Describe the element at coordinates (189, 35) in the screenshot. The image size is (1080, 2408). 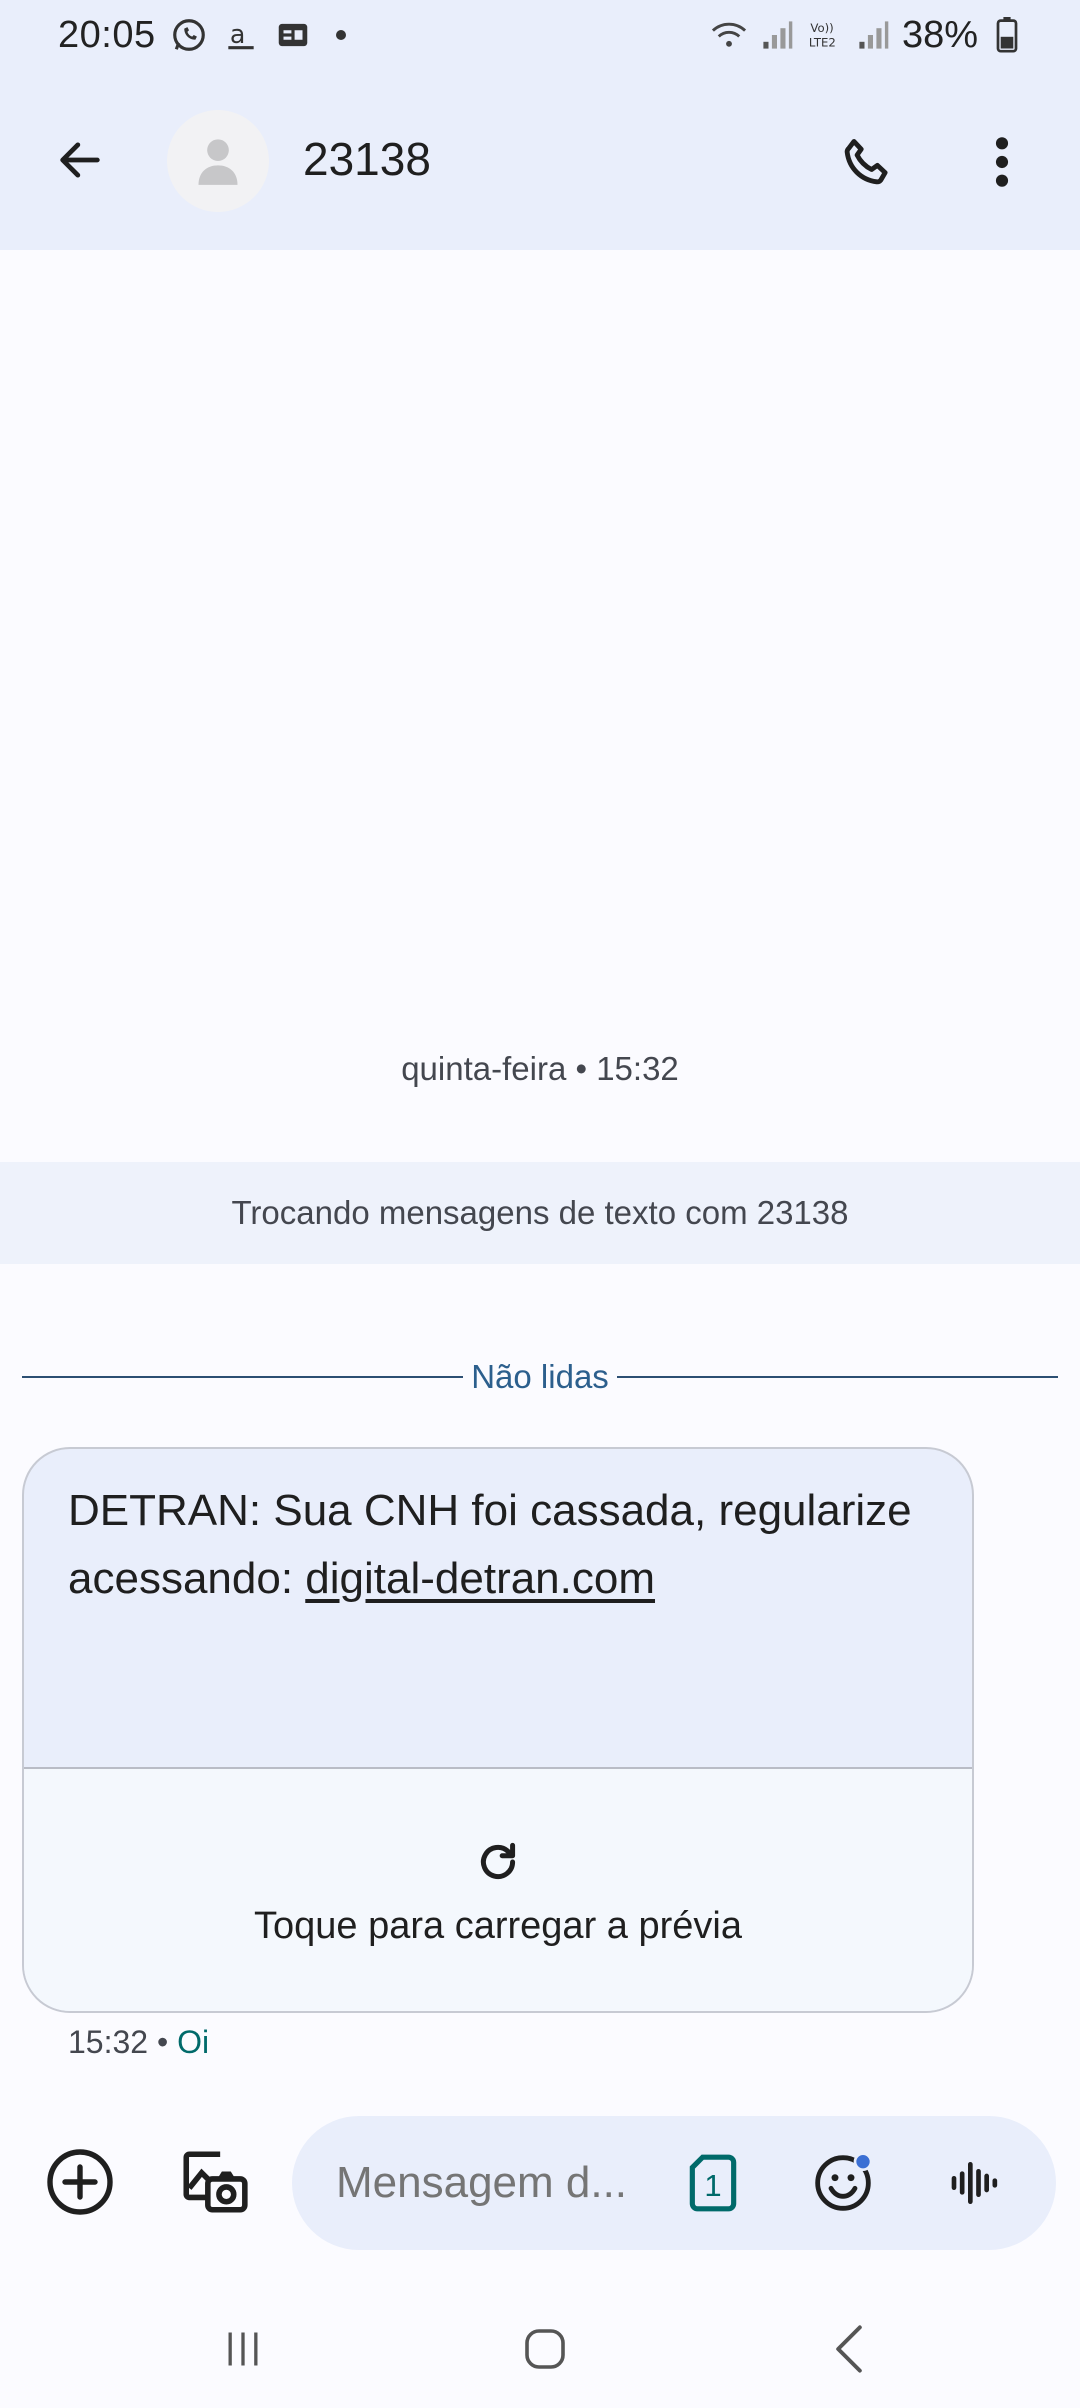
I see `whatsapp-icon` at that location.